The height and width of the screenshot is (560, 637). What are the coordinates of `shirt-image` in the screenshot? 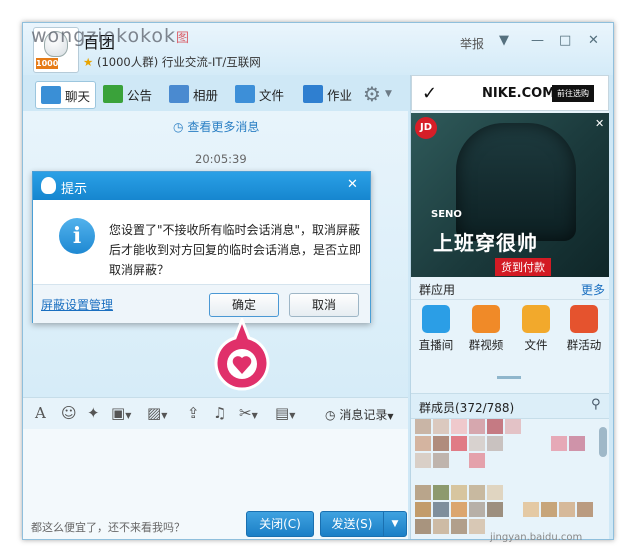 It's located at (516, 182).